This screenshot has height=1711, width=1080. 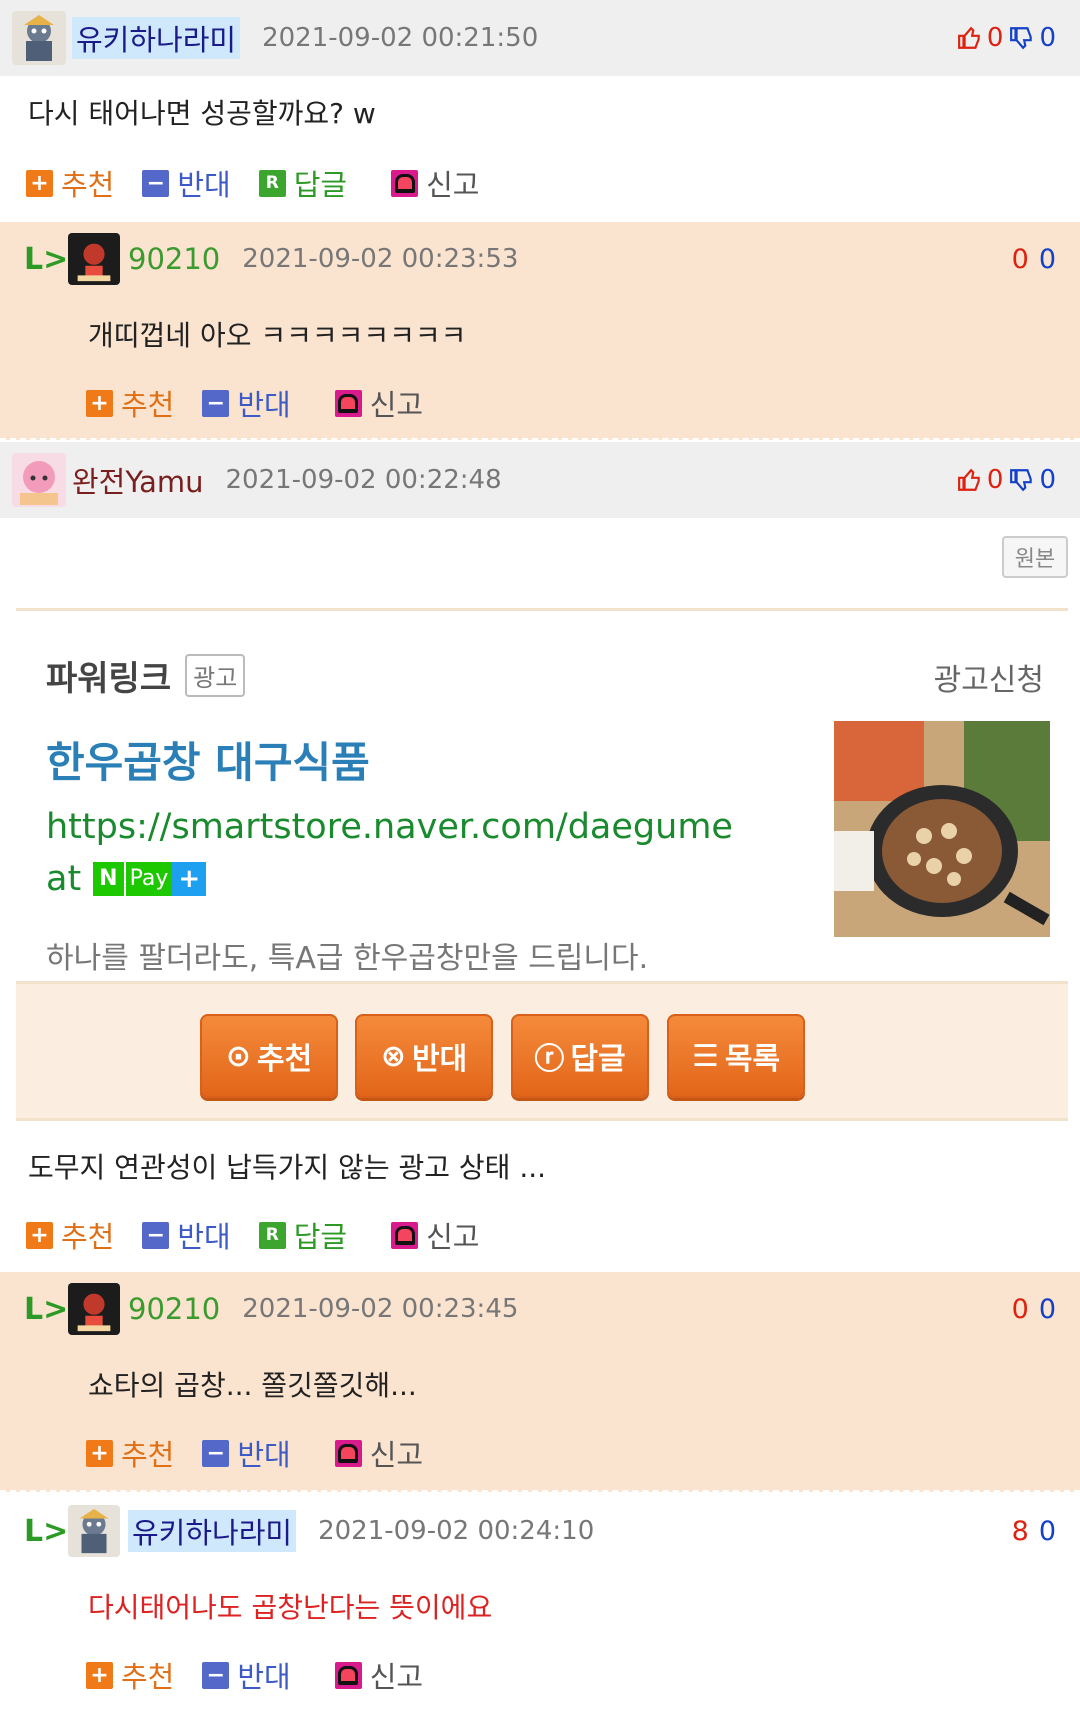 I want to click on reply-up-count: 8, so click(x=1020, y=1531).